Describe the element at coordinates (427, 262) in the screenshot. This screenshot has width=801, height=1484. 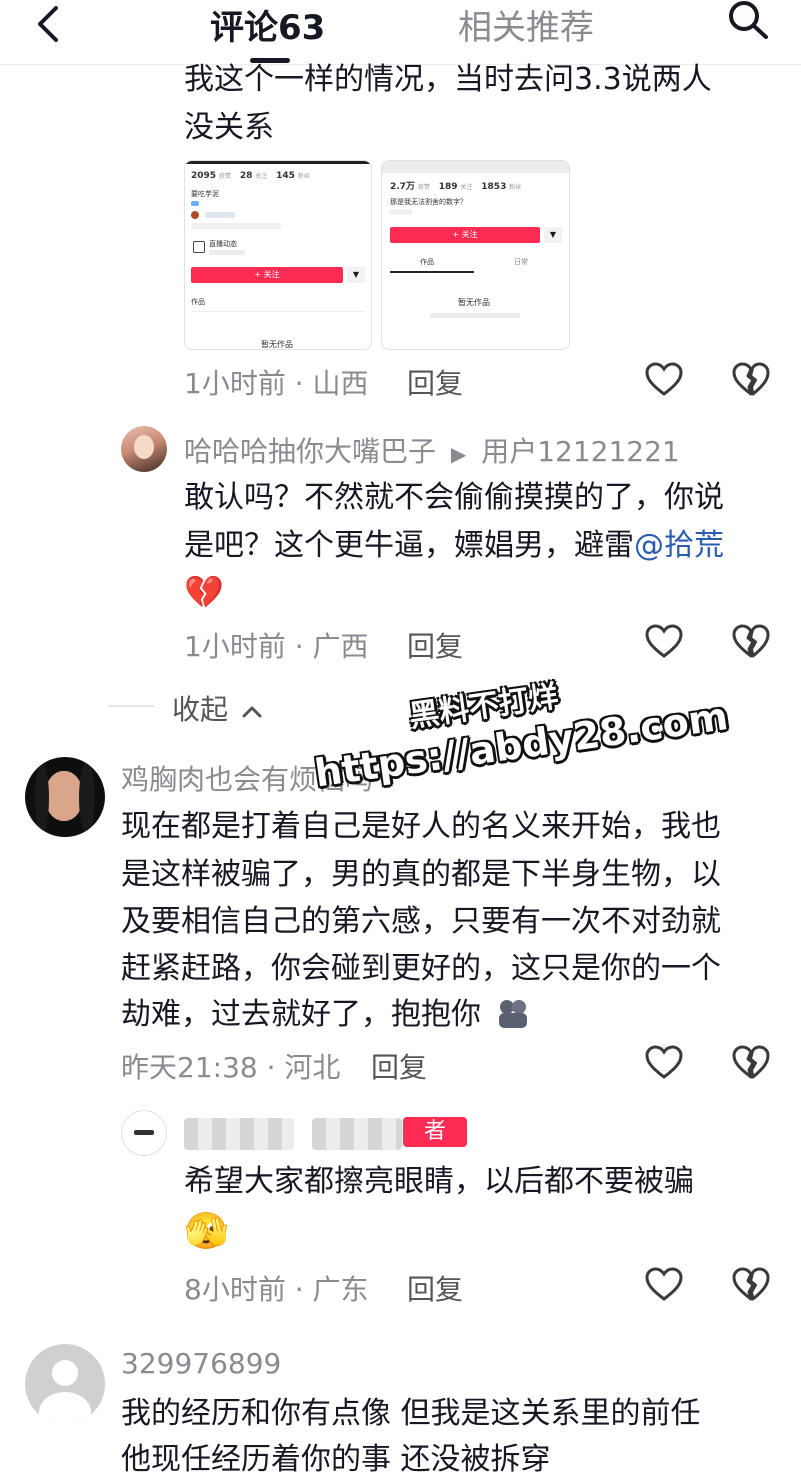
I see `thumb-tab: 作品` at that location.